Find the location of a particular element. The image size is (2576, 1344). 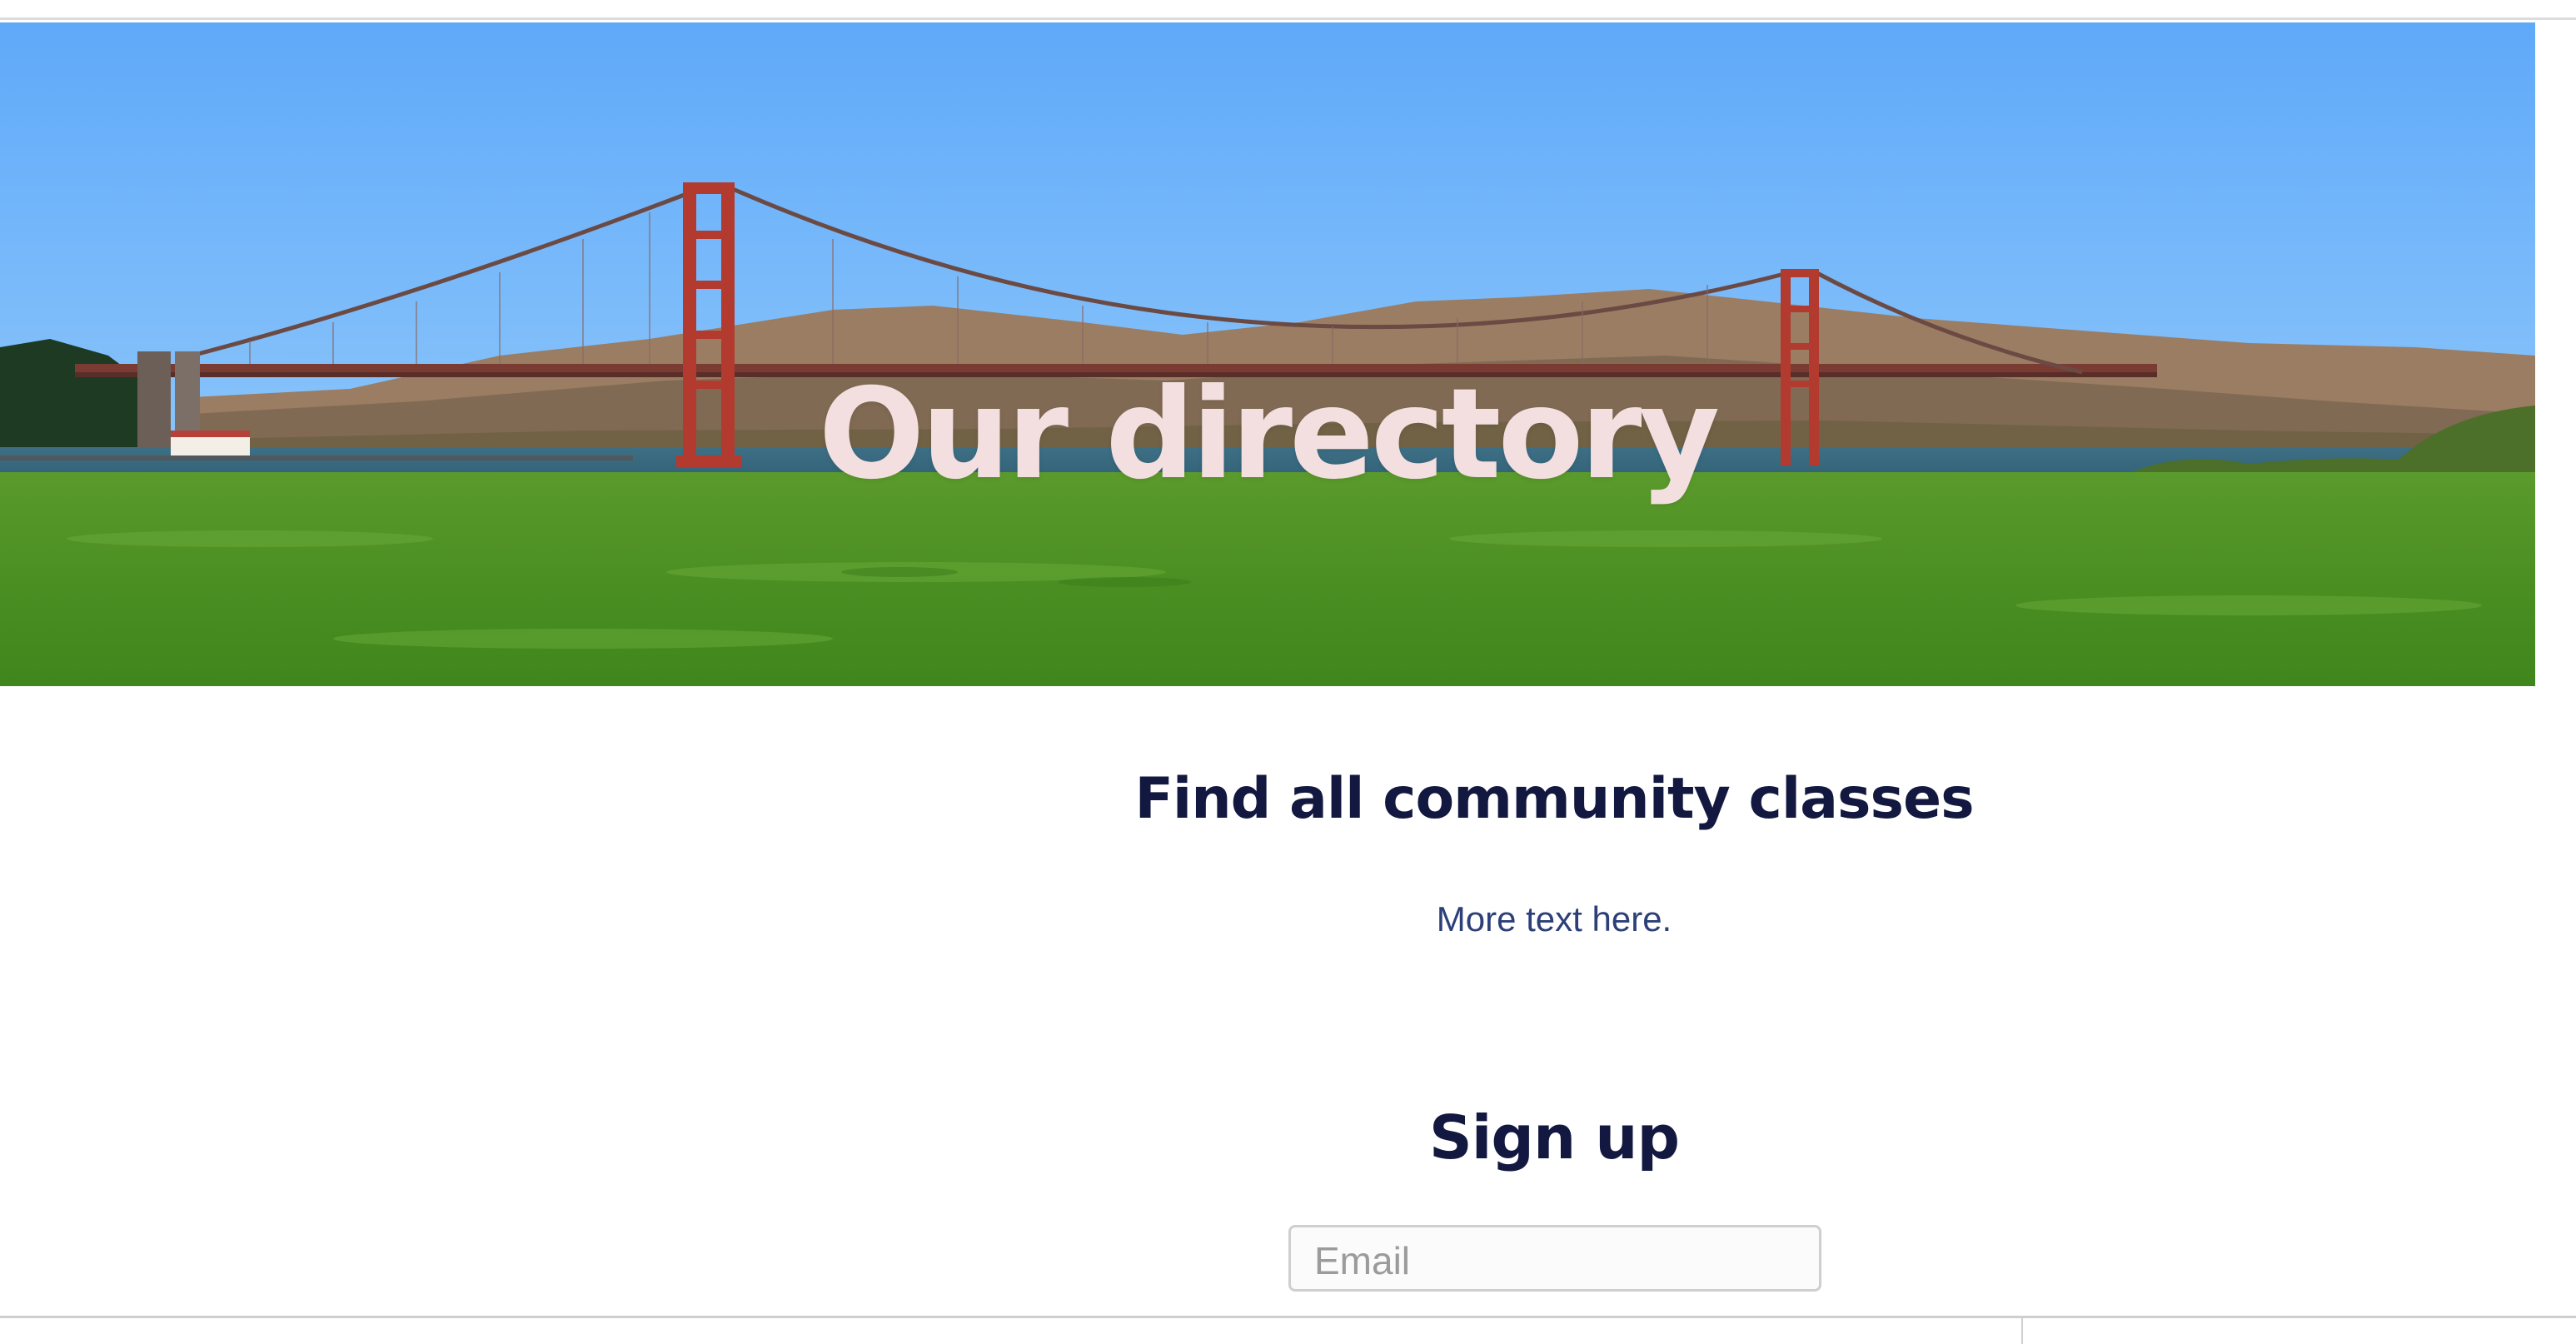

bottom-divider is located at coordinates (1288, 1317).